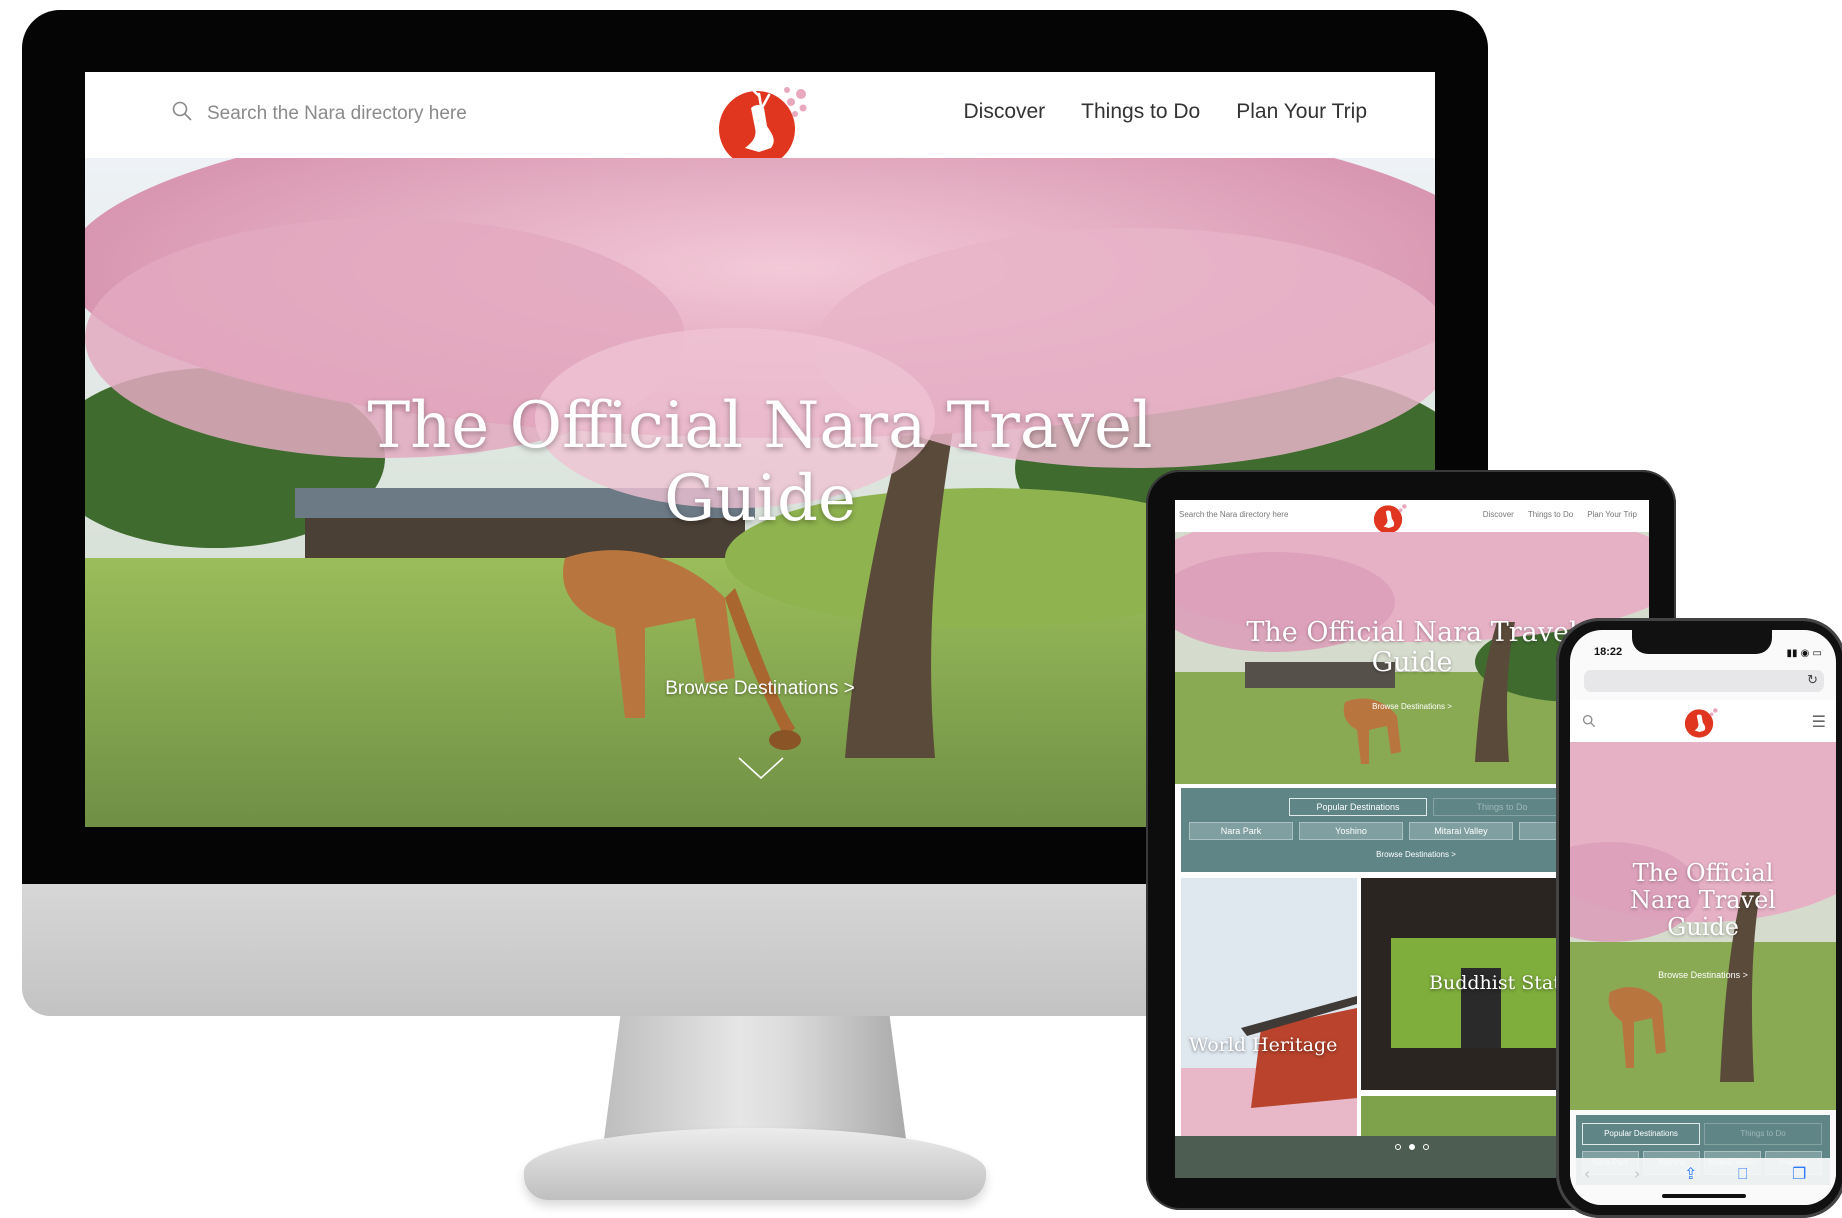 The height and width of the screenshot is (1218, 1842). I want to click on card-world-heritage: World Heritage, so click(1269, 1007).